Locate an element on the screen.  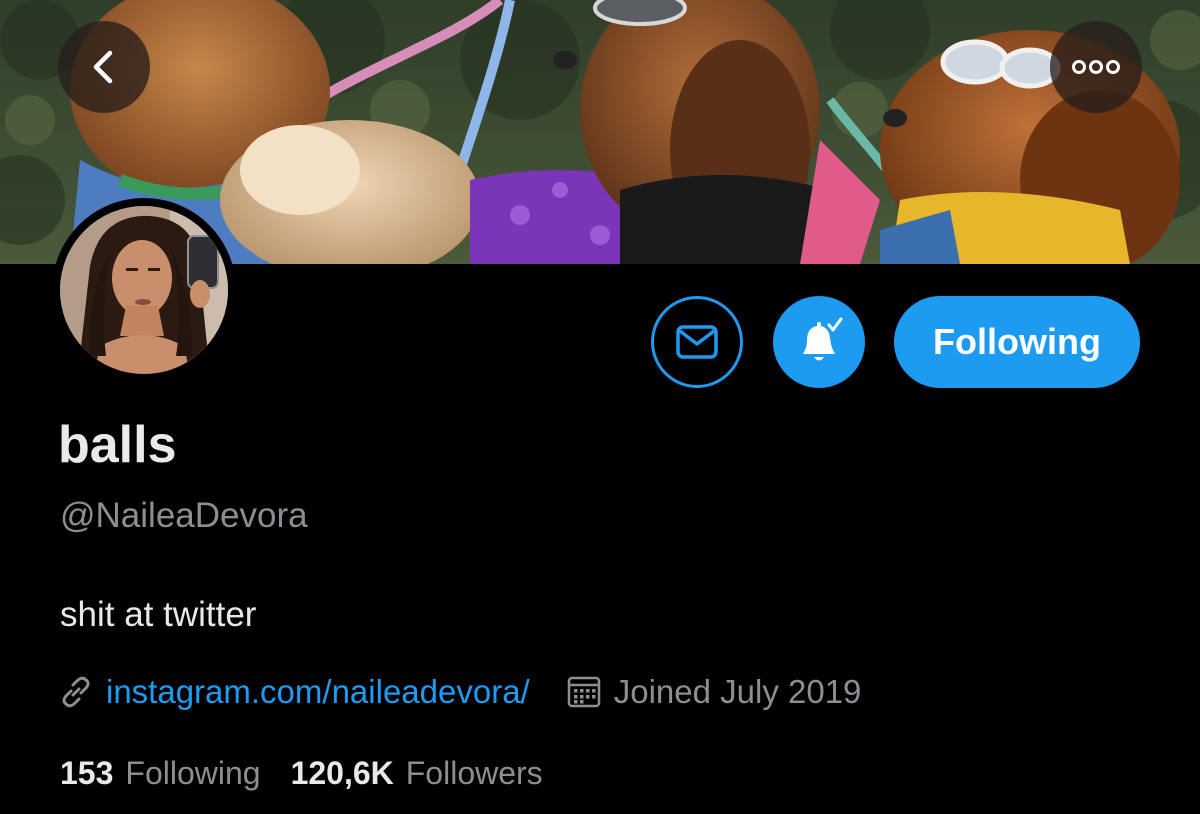
follow-stats: 153 Following 120,6K Followers is located at coordinates (301, 773).